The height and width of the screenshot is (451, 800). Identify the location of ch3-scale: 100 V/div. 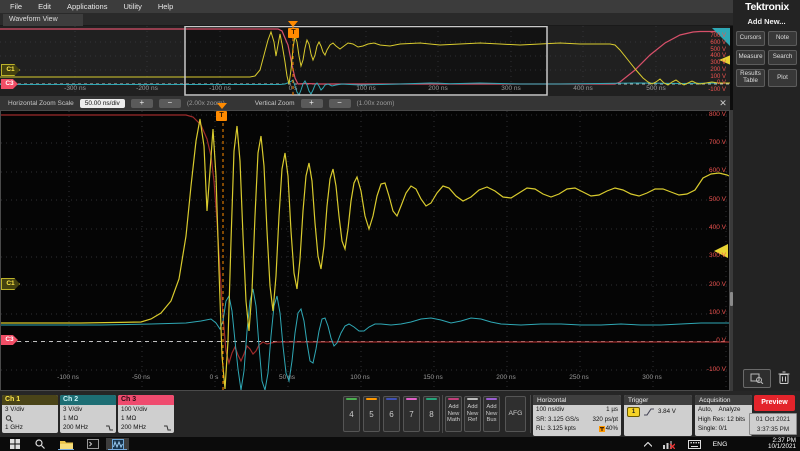
(146, 409).